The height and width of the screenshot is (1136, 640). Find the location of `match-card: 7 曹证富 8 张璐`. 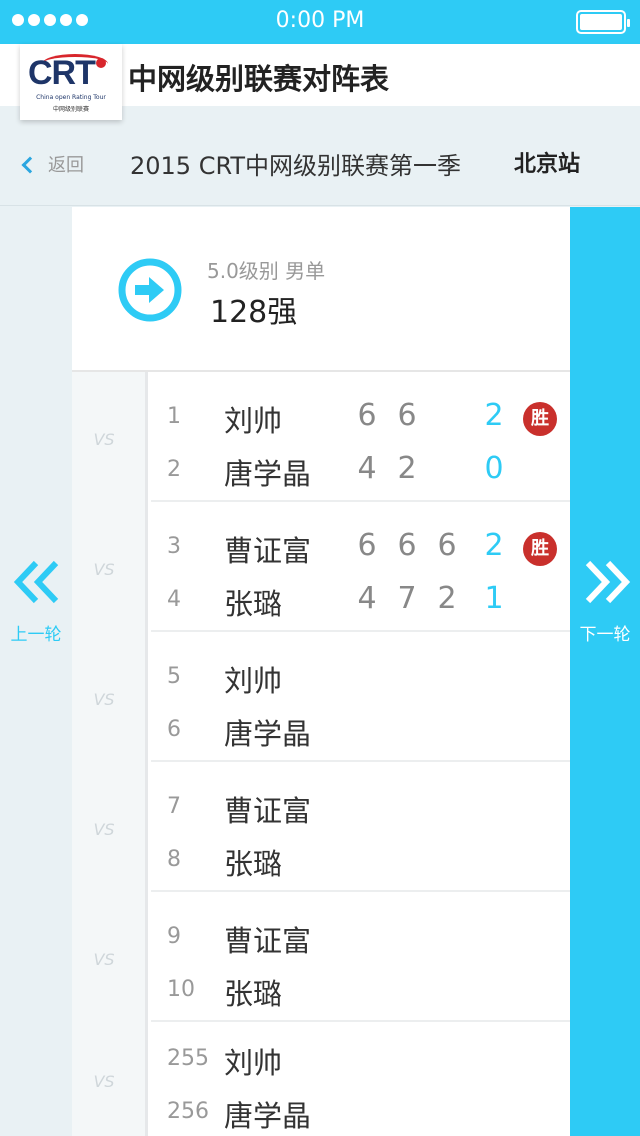

match-card: 7 曹证富 8 张璐 is located at coordinates (360, 827).